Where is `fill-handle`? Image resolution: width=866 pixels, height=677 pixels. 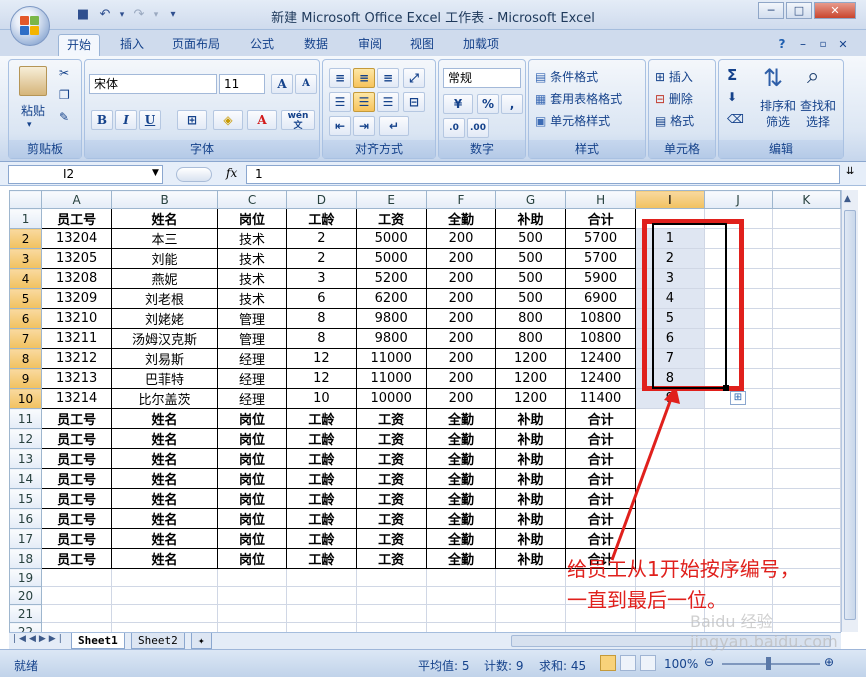 fill-handle is located at coordinates (726, 388).